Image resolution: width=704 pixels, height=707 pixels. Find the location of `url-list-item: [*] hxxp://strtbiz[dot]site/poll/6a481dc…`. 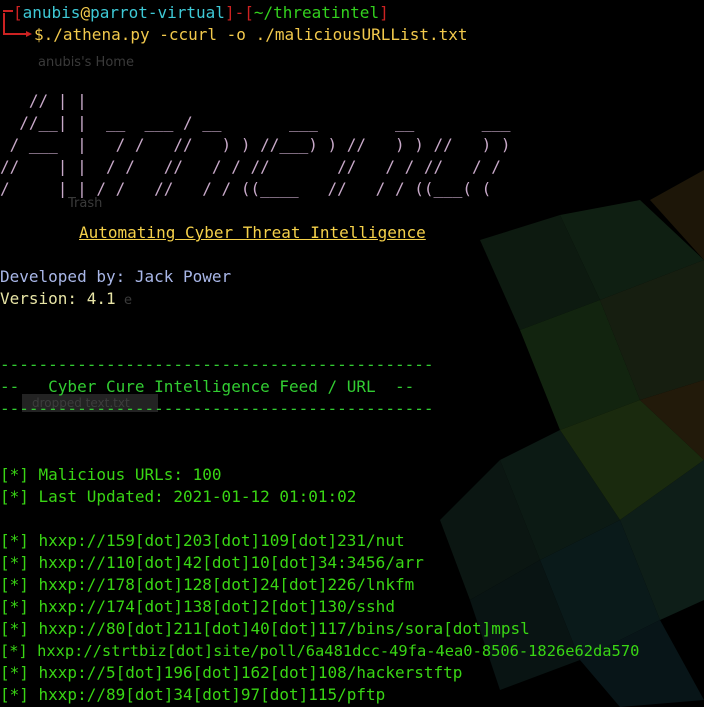

url-list-item: [*] hxxp://strtbiz[dot]site/poll/6a481dc… is located at coordinates (320, 651).